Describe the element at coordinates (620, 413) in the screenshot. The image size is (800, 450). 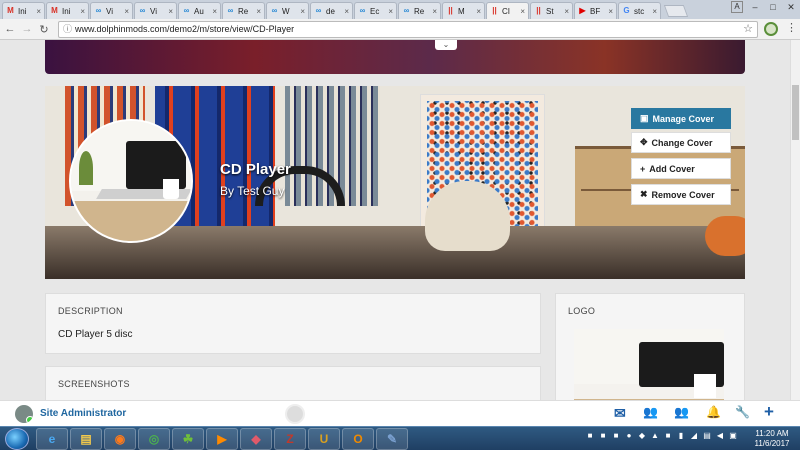
I see `envelope-icon: ✉` at that location.